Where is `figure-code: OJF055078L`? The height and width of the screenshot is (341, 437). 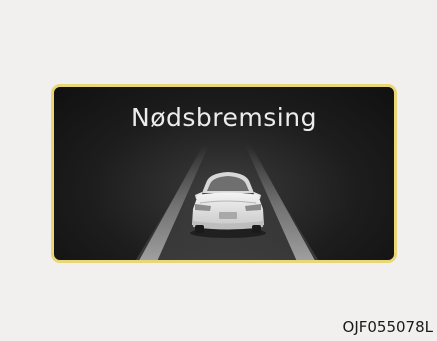 figure-code: OJF055078L is located at coordinates (387, 327).